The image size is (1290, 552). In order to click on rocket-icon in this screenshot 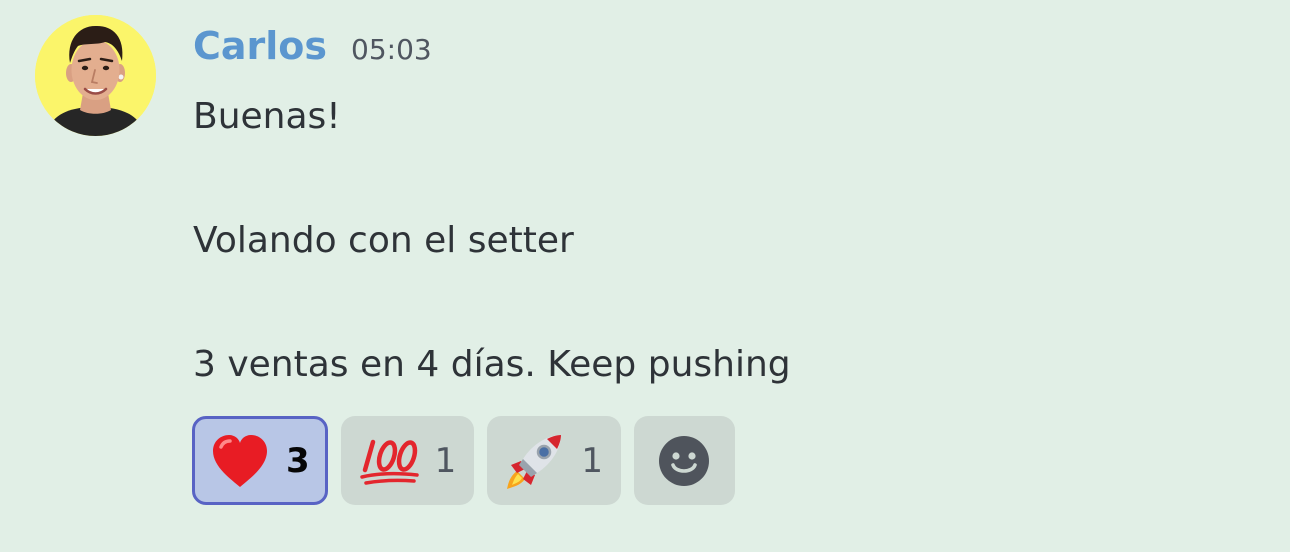, I will do `click(535, 461)`.